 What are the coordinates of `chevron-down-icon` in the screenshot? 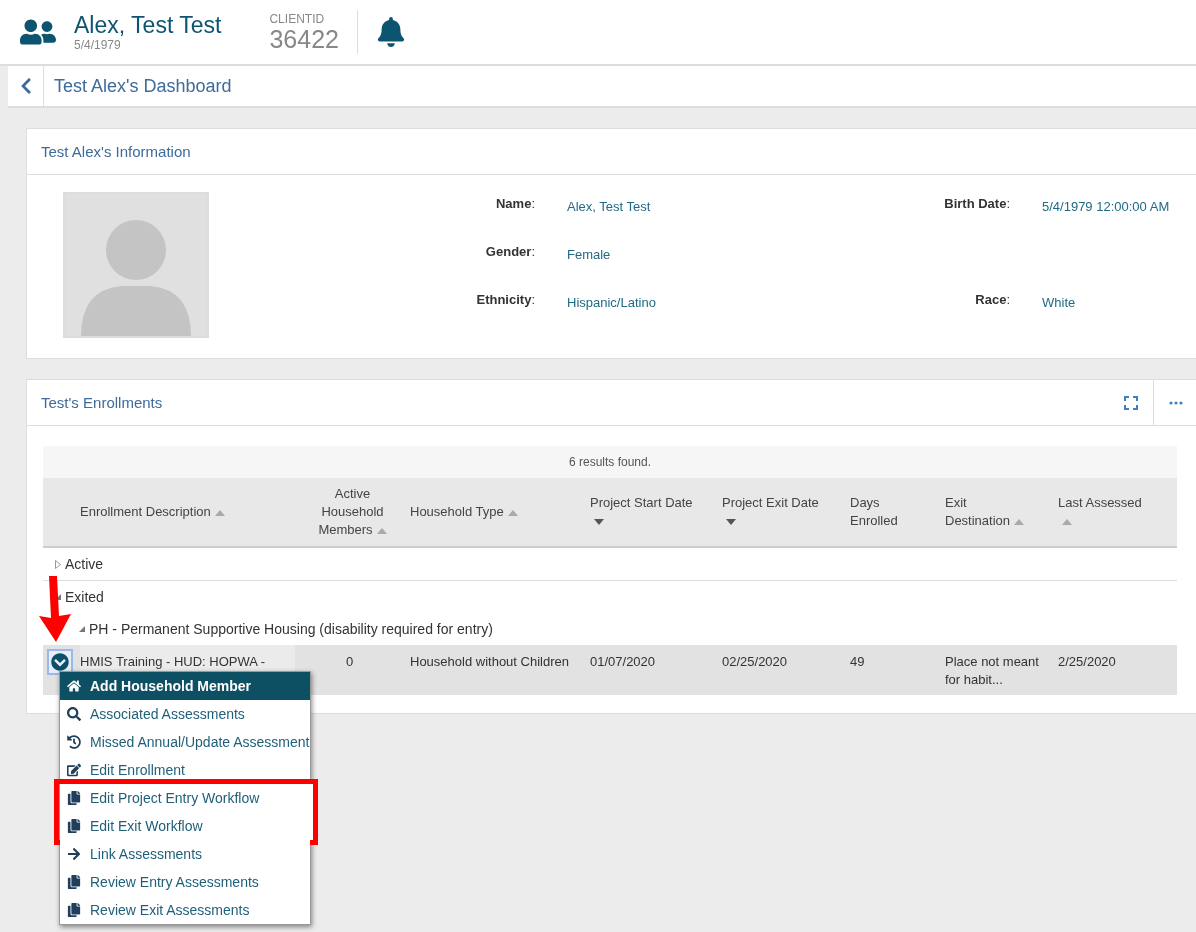 It's located at (60, 662).